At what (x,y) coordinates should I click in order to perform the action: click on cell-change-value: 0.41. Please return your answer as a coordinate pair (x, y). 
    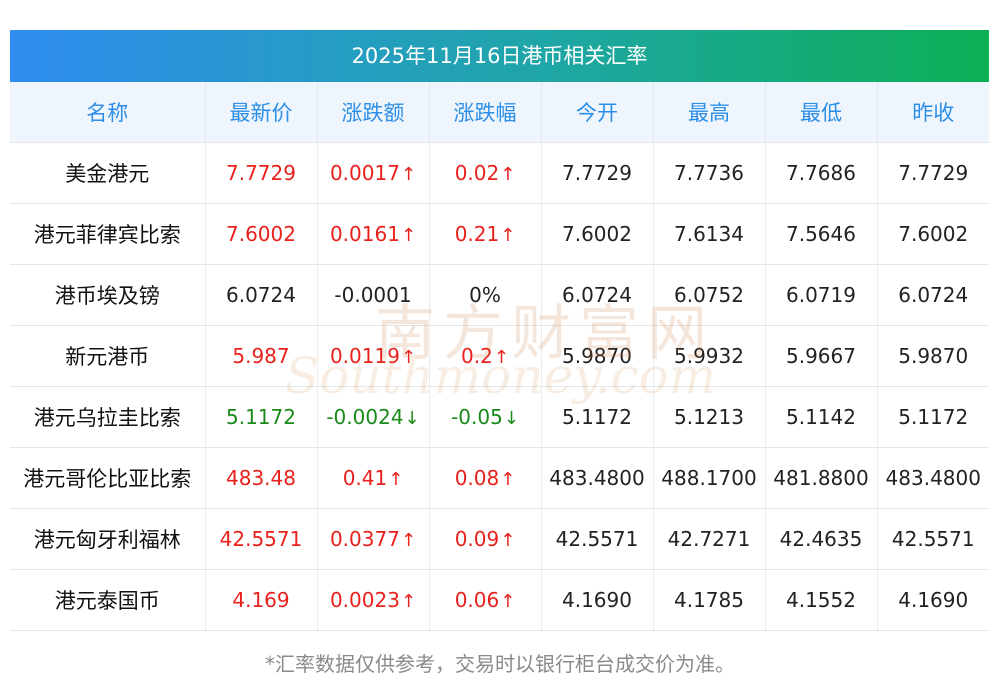
    Looking at the image, I should click on (365, 478).